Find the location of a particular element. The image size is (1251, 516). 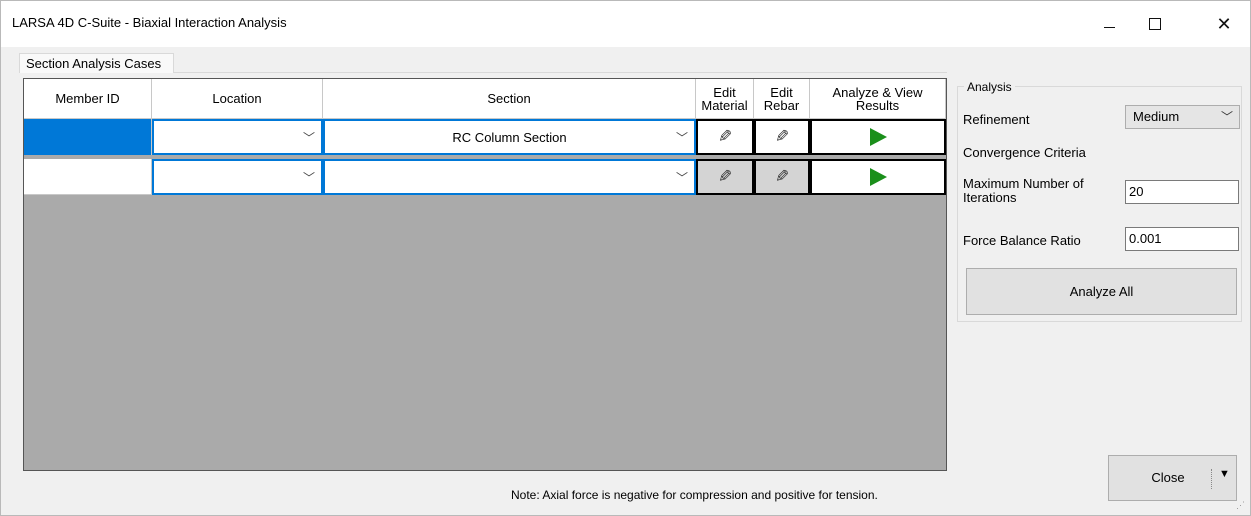

row1-edit-rebar-button: ✎ is located at coordinates (782, 137).